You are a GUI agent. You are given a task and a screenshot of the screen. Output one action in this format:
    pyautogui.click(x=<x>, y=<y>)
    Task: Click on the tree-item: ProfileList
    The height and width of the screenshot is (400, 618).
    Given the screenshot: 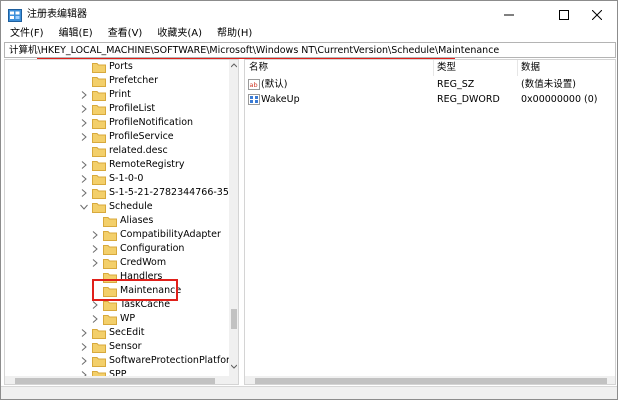 What is the action you would take?
    pyautogui.click(x=117, y=109)
    